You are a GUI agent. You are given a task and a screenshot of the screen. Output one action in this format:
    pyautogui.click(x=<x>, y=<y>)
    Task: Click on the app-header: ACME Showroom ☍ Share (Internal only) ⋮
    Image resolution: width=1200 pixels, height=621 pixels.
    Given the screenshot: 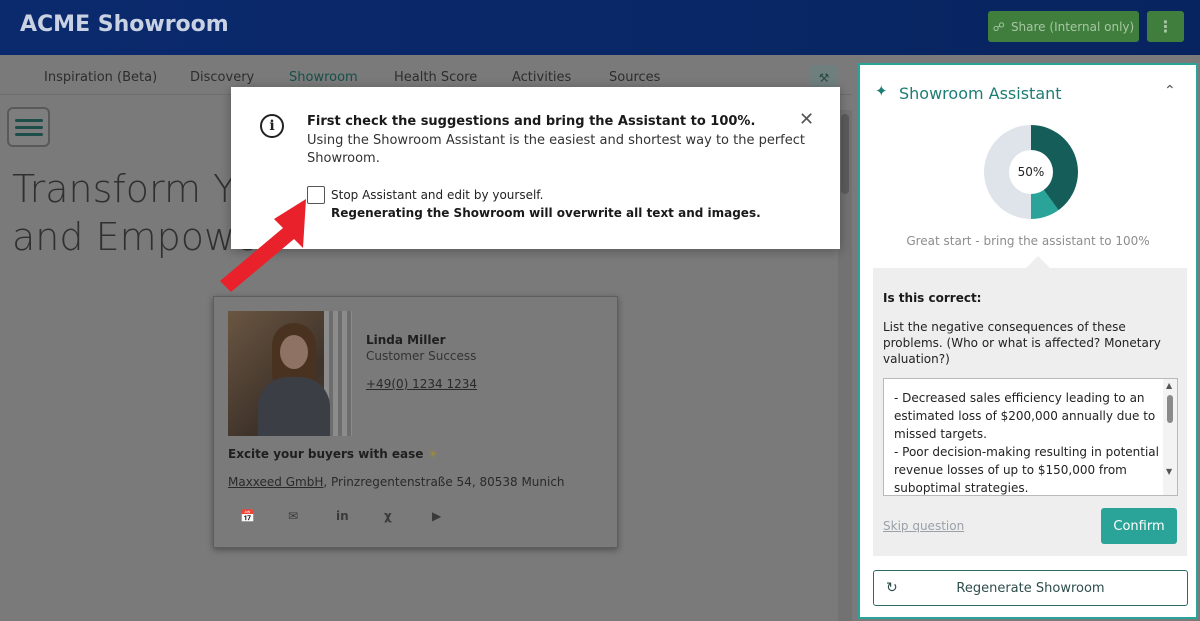 What is the action you would take?
    pyautogui.click(x=600, y=27)
    